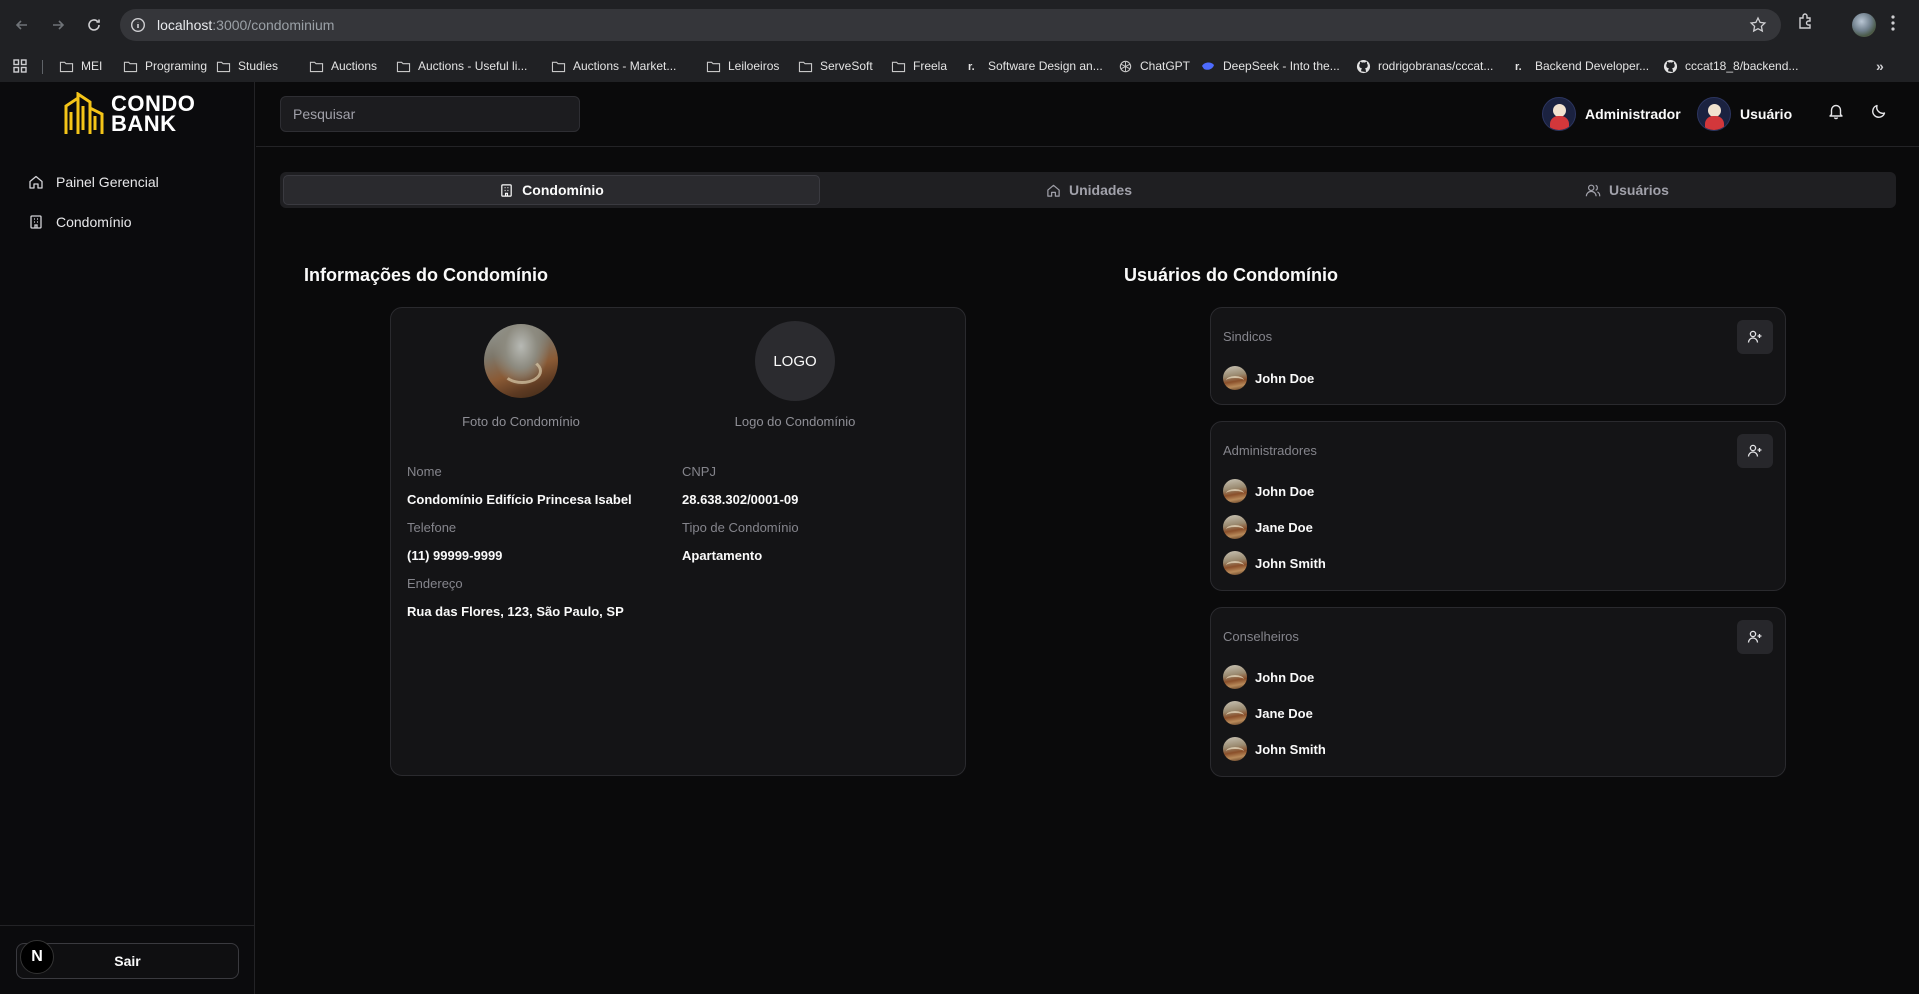  What do you see at coordinates (551, 190) in the screenshot?
I see `tab-condominio: Condomínio` at bounding box center [551, 190].